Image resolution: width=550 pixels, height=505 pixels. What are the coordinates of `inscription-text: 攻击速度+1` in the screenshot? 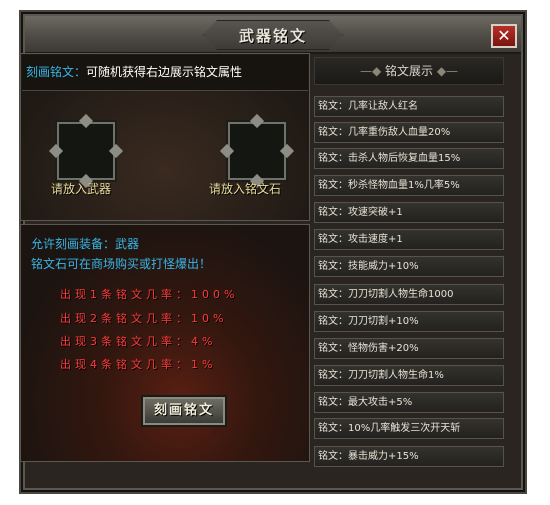 It's located at (375, 239).